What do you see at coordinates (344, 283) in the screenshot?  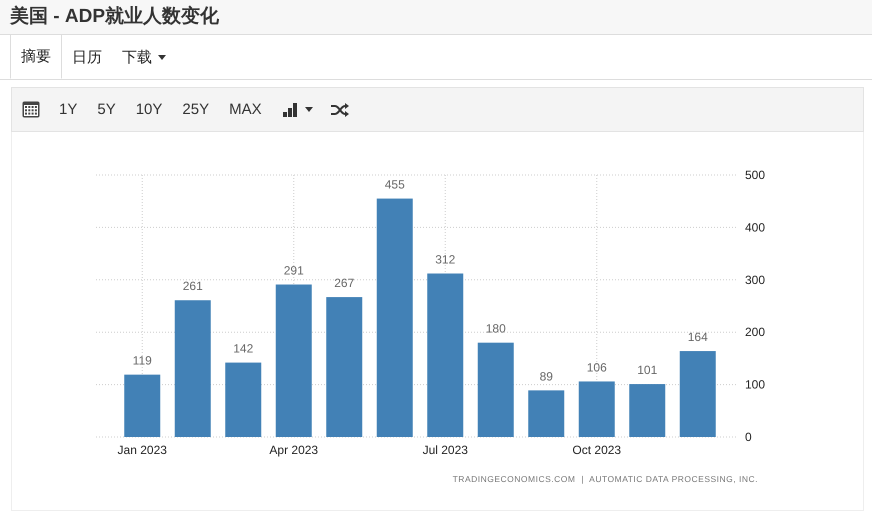 I see `value-label: 267` at bounding box center [344, 283].